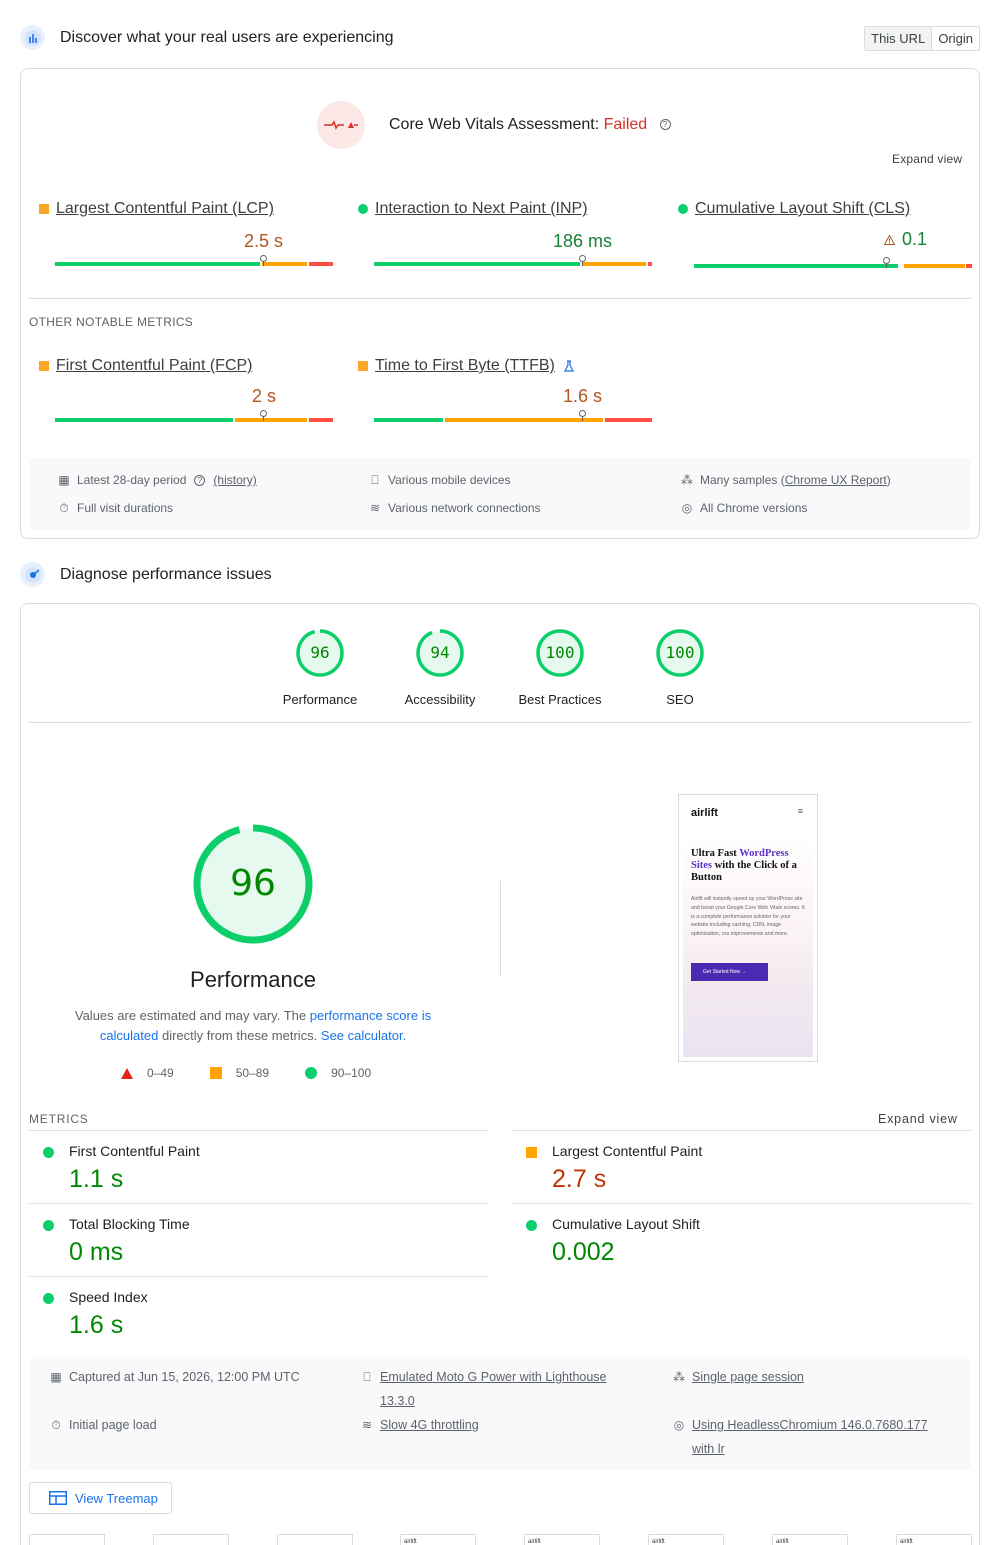  What do you see at coordinates (729, 972) in the screenshot?
I see `screenshot-cta-button: Get Started Now →` at bounding box center [729, 972].